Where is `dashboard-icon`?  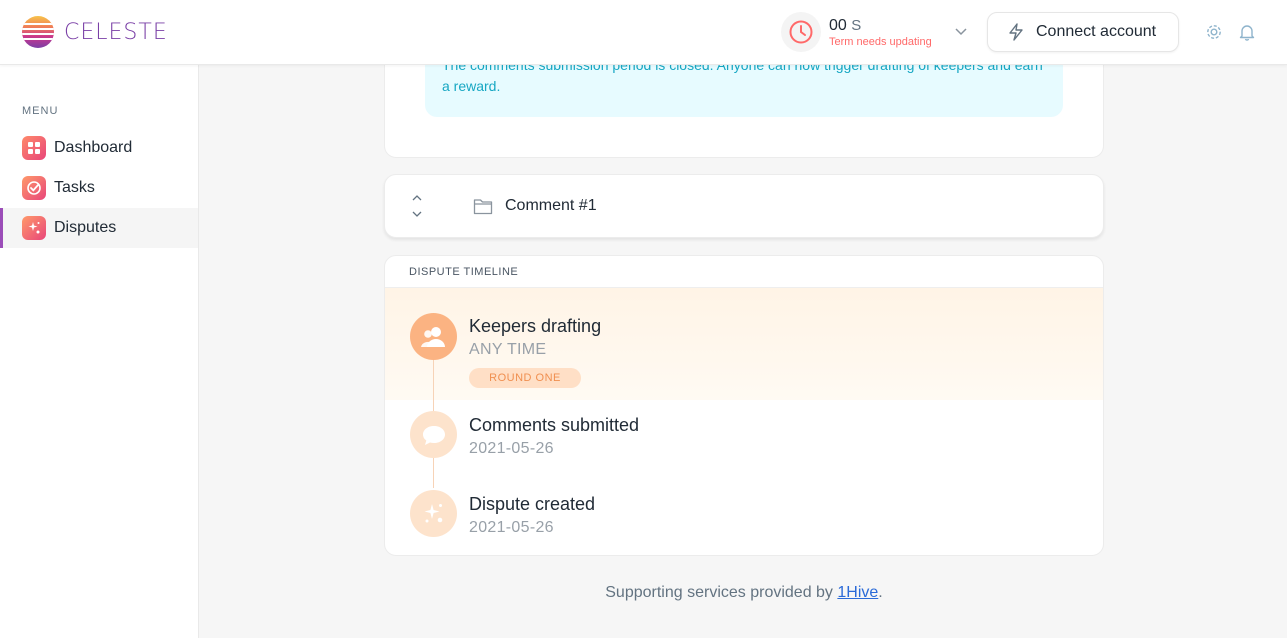
dashboard-icon is located at coordinates (34, 148).